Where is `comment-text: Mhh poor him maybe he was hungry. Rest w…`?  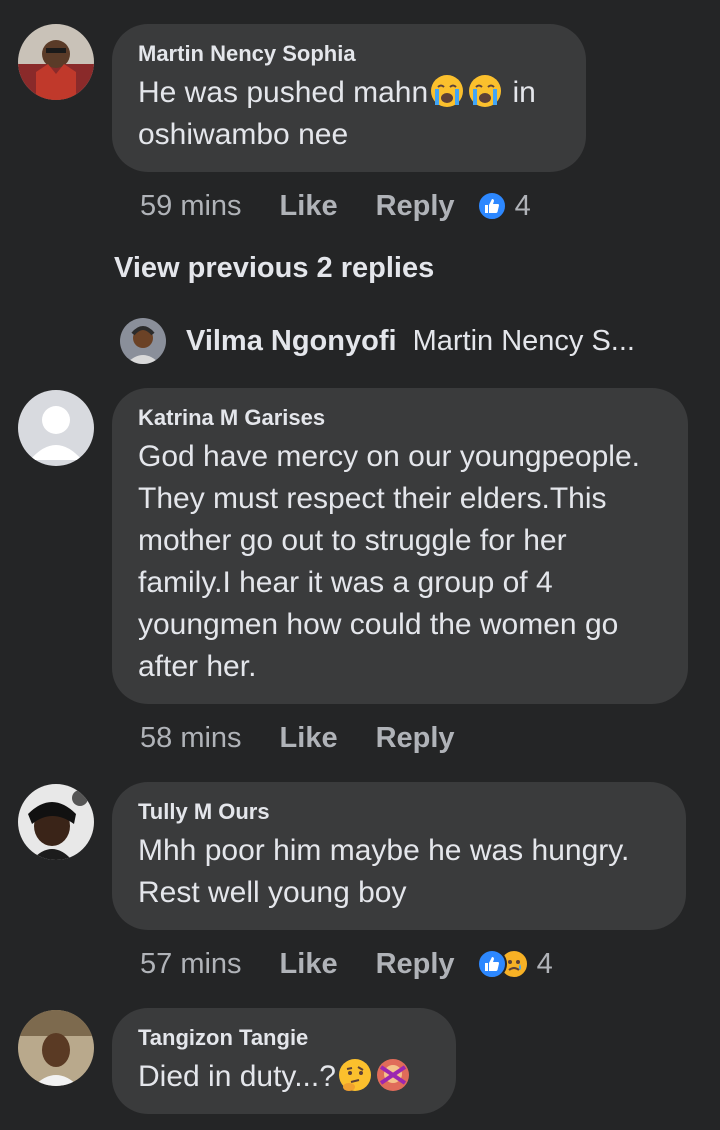 comment-text: Mhh poor him maybe he was hungry. Rest w… is located at coordinates (384, 871).